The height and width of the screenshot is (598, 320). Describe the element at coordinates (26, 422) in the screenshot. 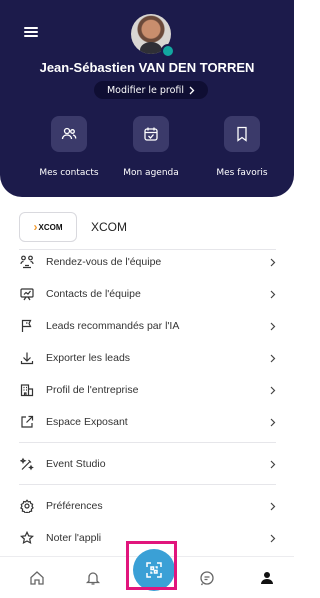

I see `external-link-icon` at that location.